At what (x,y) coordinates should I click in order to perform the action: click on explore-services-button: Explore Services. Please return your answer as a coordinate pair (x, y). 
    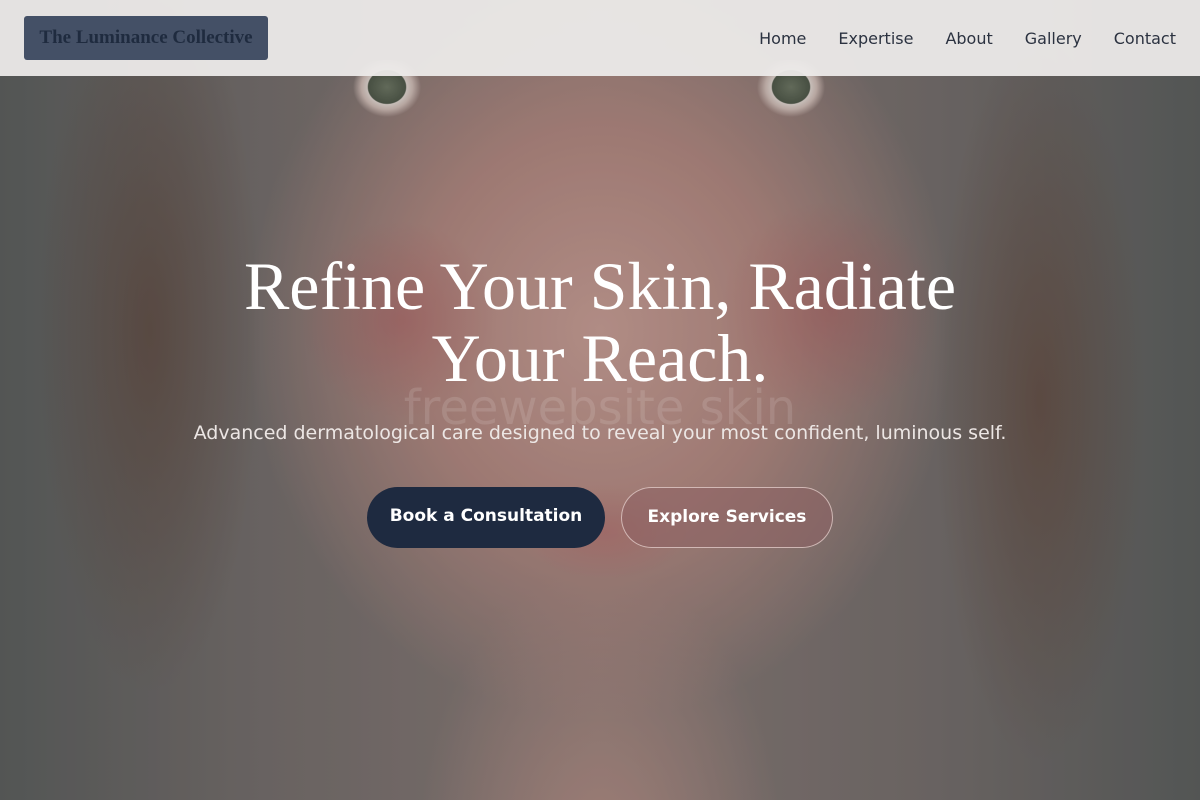
    Looking at the image, I should click on (727, 517).